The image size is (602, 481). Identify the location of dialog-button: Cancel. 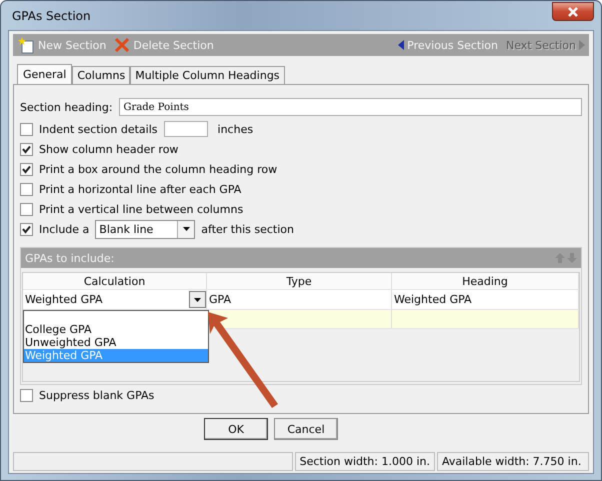
(306, 429).